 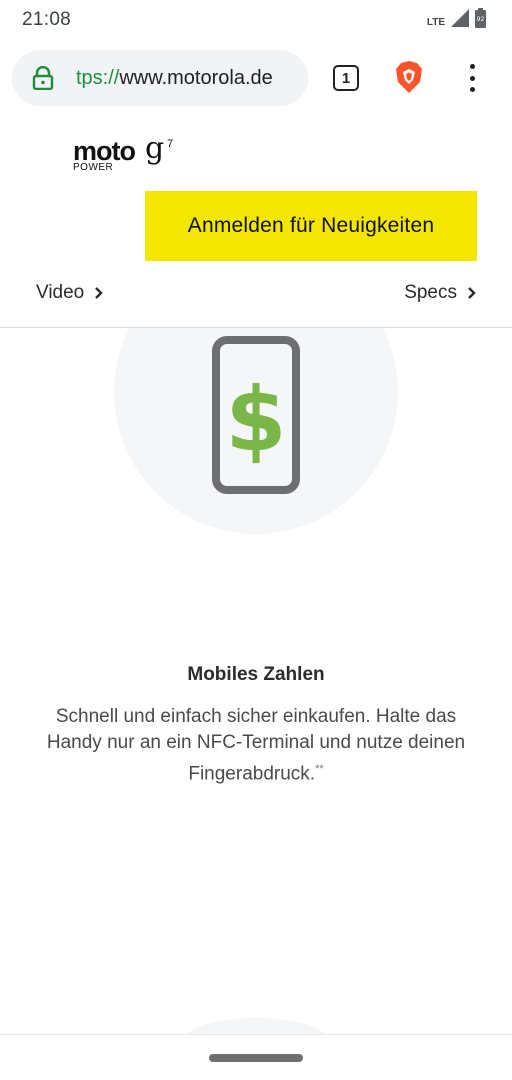 I want to click on system-navigation-bar, so click(x=256, y=1057).